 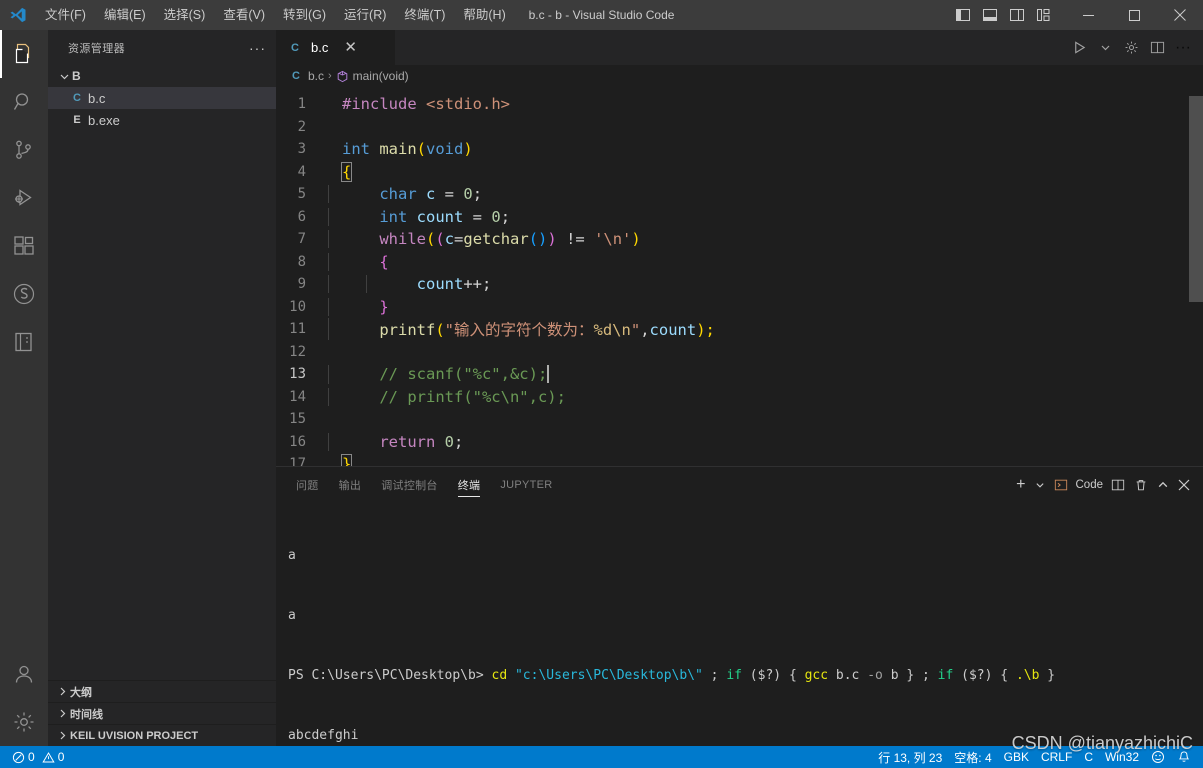 I want to click on terminal-if: if, so click(x=945, y=675).